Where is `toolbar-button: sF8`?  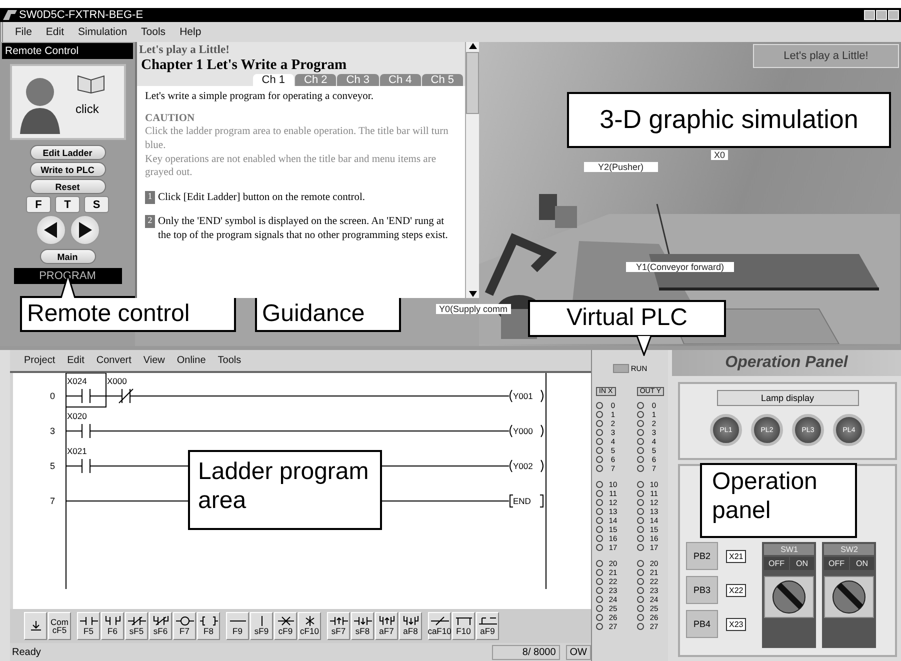 toolbar-button: sF8 is located at coordinates (362, 626).